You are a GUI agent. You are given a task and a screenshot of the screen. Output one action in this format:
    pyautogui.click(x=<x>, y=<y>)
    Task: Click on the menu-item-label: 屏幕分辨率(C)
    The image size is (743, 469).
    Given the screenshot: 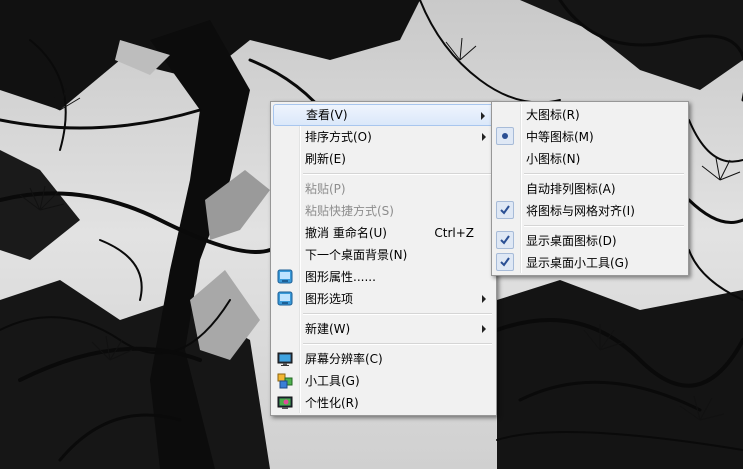 What is the action you would take?
    pyautogui.click(x=344, y=359)
    